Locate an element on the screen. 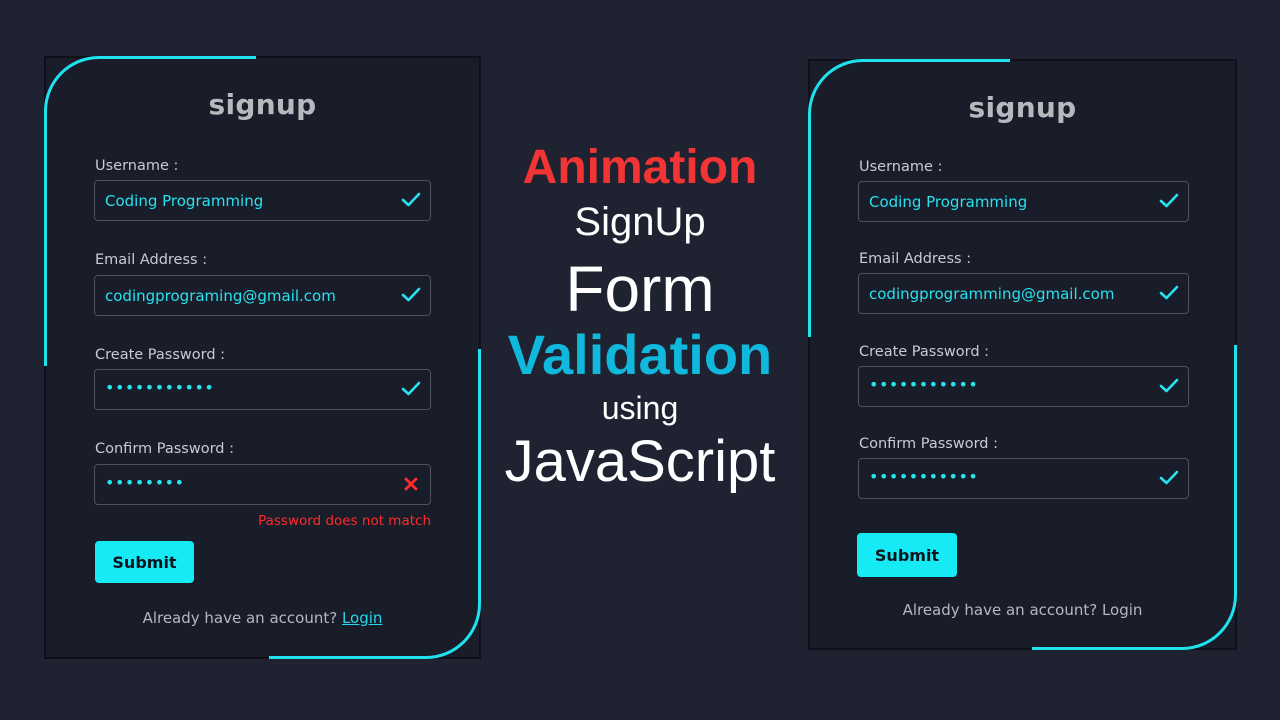 The height and width of the screenshot is (720, 1280). heading-signup: SignUp is located at coordinates (640, 222).